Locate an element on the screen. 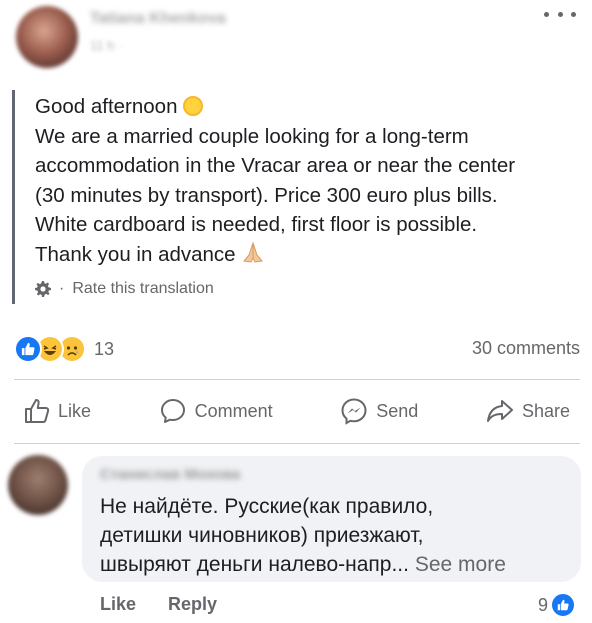 The image size is (592, 623). see-more-link: See more is located at coordinates (460, 564).